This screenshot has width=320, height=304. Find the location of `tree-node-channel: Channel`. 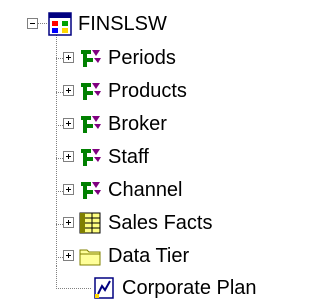

tree-node-channel: Channel is located at coordinates (143, 190).